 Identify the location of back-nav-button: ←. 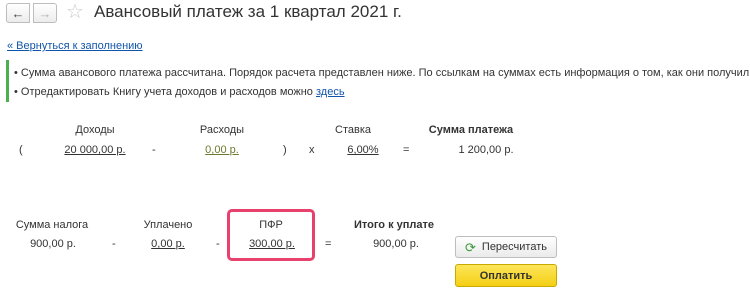
(18, 13).